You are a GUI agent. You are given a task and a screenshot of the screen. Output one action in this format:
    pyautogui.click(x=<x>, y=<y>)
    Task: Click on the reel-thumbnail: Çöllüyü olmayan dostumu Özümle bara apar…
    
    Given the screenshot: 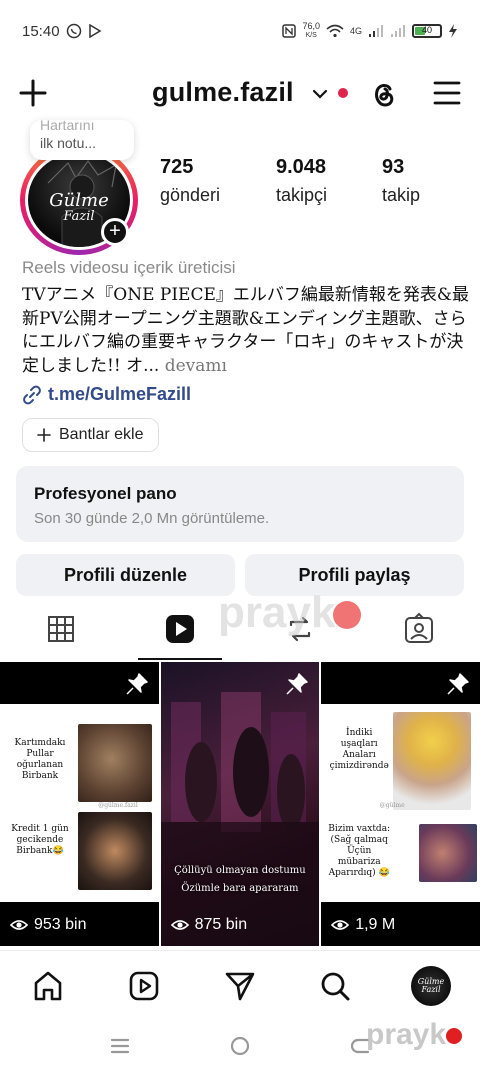 What is the action you would take?
    pyautogui.click(x=240, y=804)
    